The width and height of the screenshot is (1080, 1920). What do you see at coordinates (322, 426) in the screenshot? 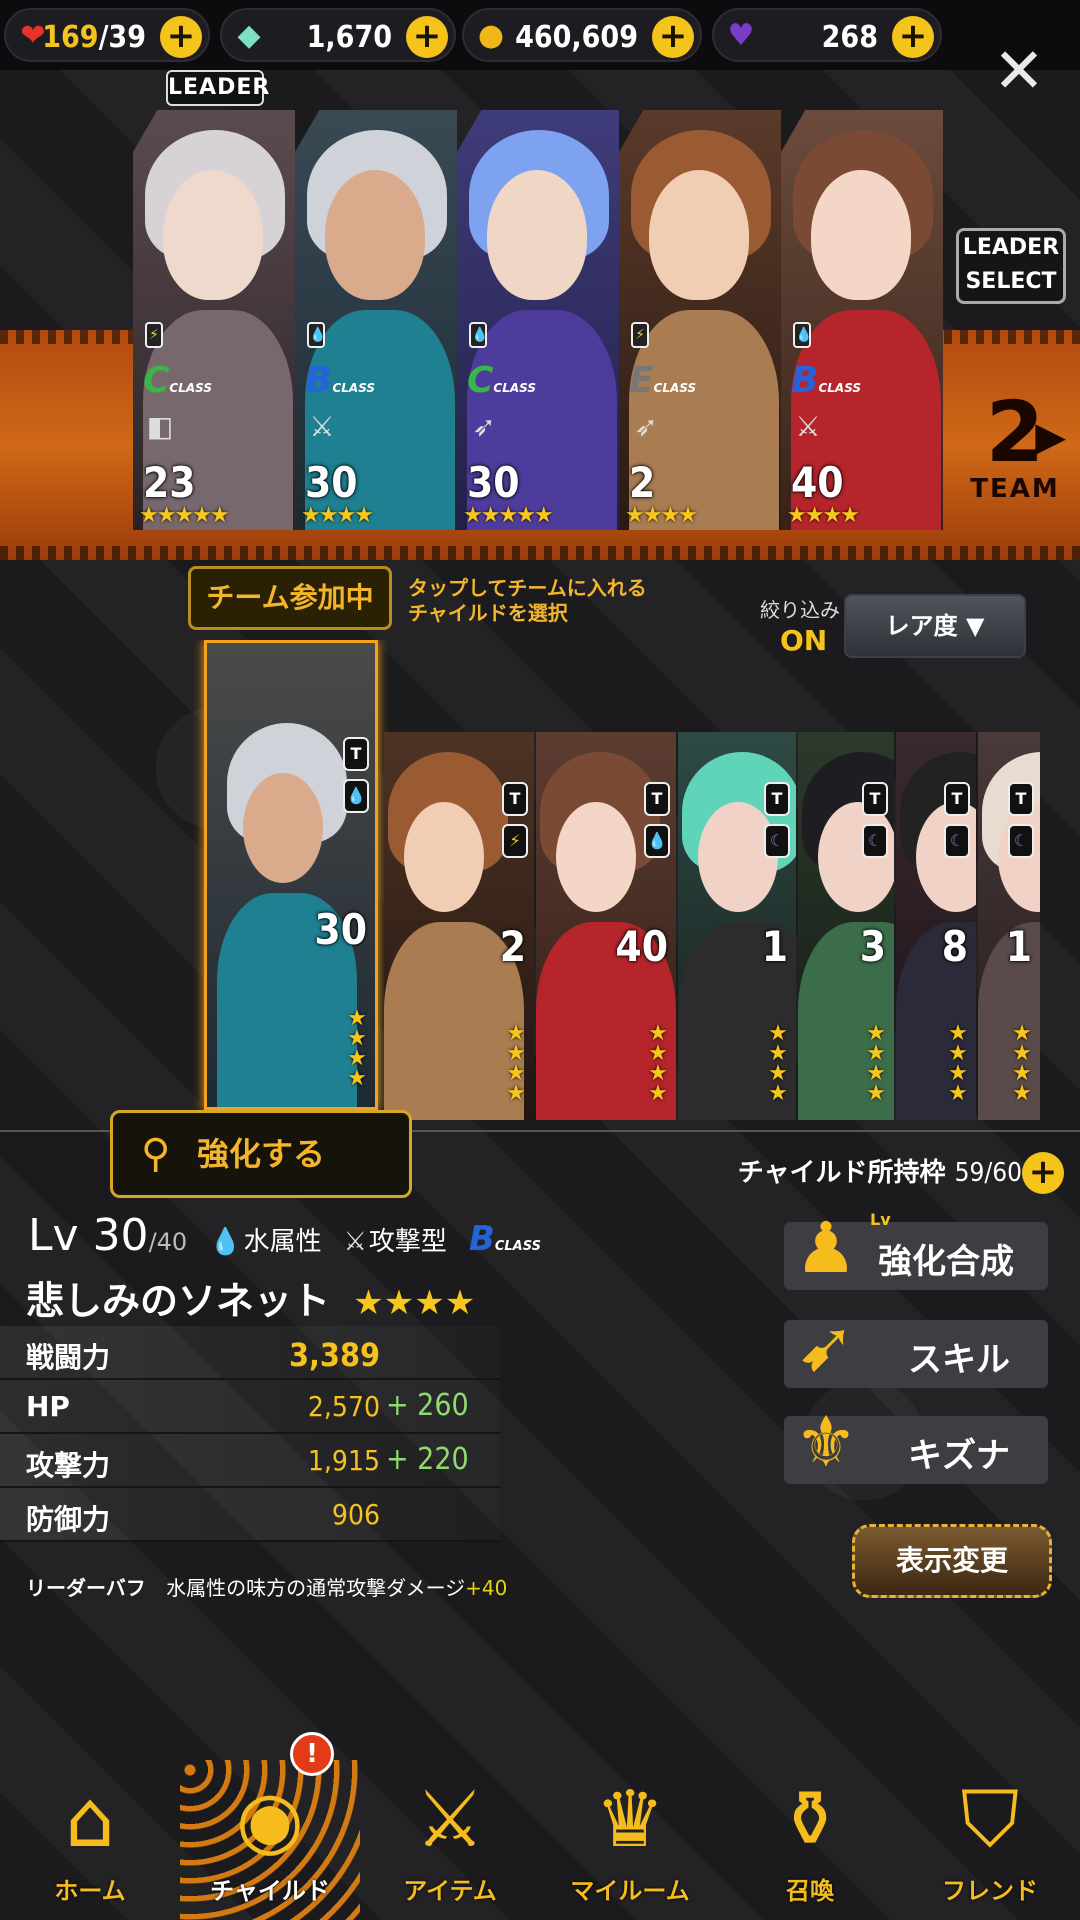
I see `crossed-swords-icon: ⚔` at bounding box center [322, 426].